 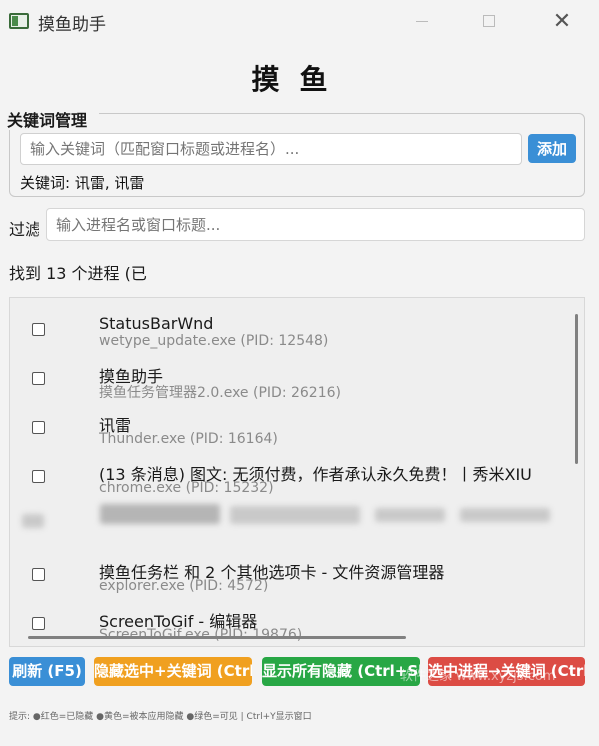 I want to click on row-subtitle: ScreenToGif.exe (PID: 19876), so click(x=201, y=635).